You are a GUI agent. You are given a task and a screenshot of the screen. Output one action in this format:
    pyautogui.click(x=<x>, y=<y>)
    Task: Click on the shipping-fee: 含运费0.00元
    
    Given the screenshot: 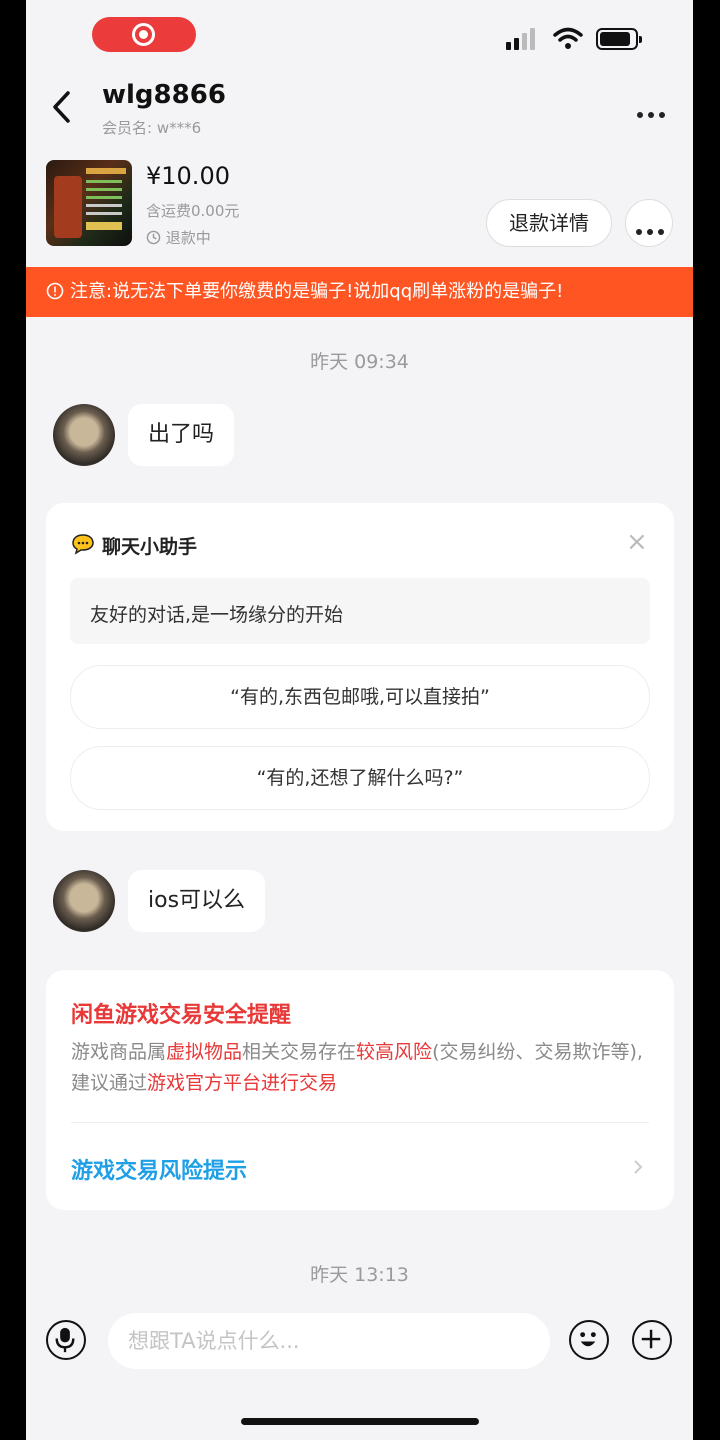 What is the action you would take?
    pyautogui.click(x=193, y=211)
    